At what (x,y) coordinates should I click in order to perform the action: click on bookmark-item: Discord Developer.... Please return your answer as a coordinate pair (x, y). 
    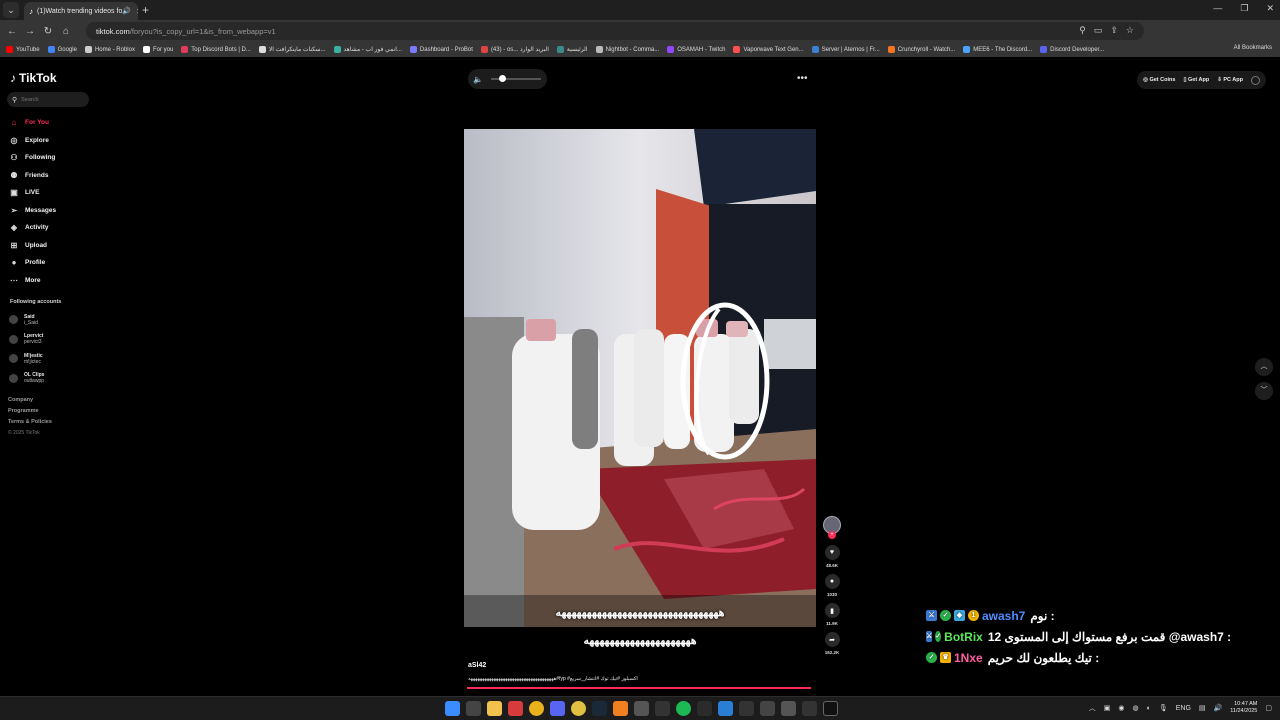
    Looking at the image, I should click on (1072, 49).